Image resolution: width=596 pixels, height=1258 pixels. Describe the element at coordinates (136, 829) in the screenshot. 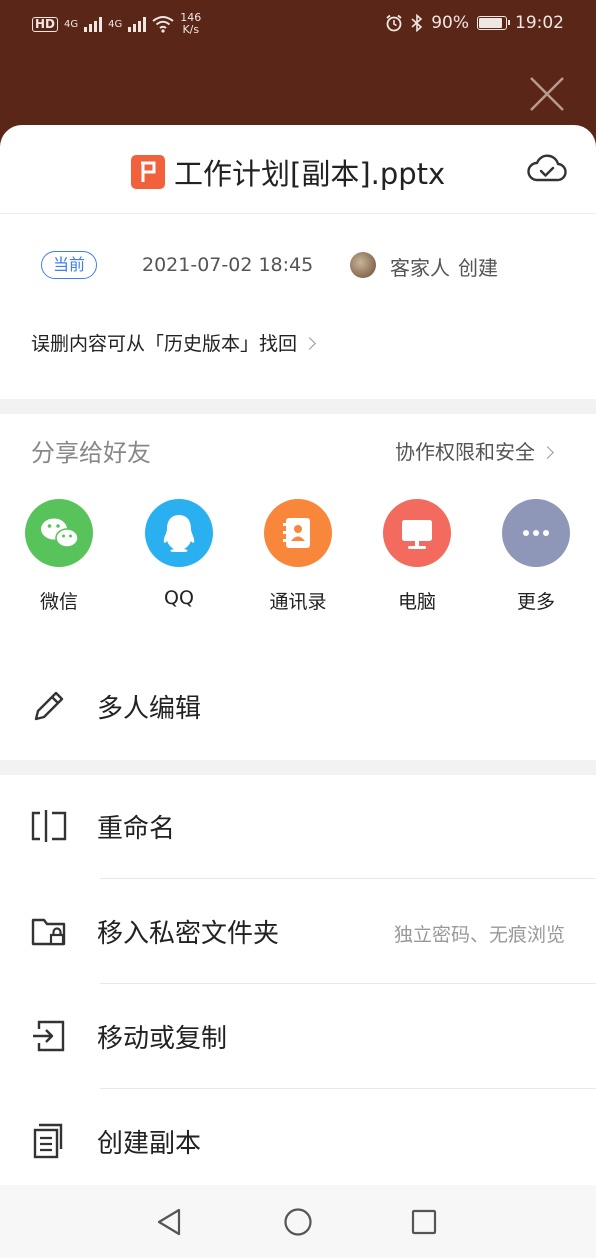

I see `rename-label: 重命名` at that location.